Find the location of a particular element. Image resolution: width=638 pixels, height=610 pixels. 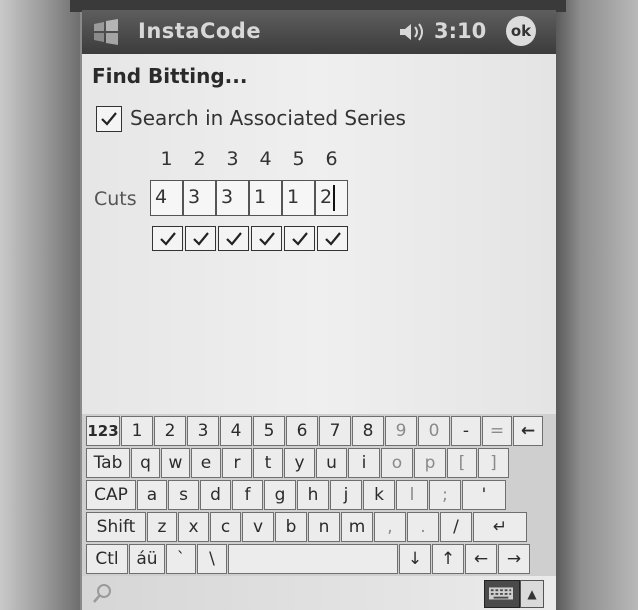

key: . is located at coordinates (423, 527).